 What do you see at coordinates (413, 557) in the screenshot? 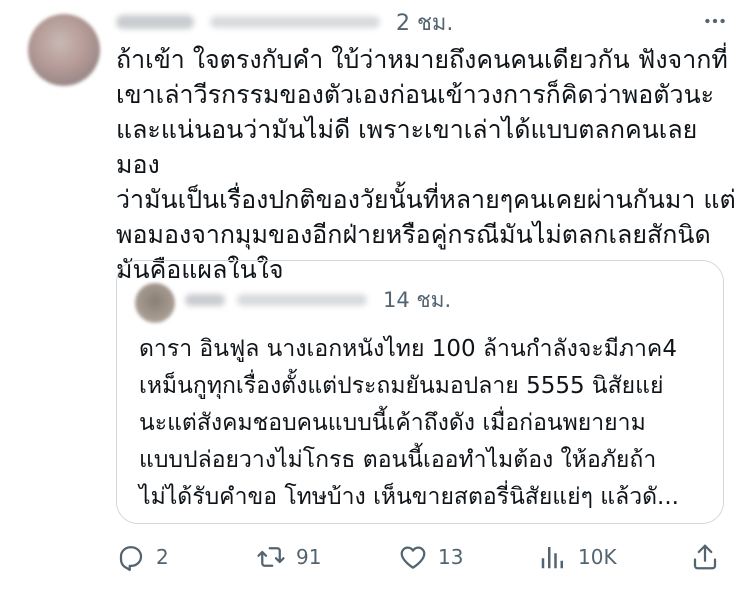
I see `heart-icon` at bounding box center [413, 557].